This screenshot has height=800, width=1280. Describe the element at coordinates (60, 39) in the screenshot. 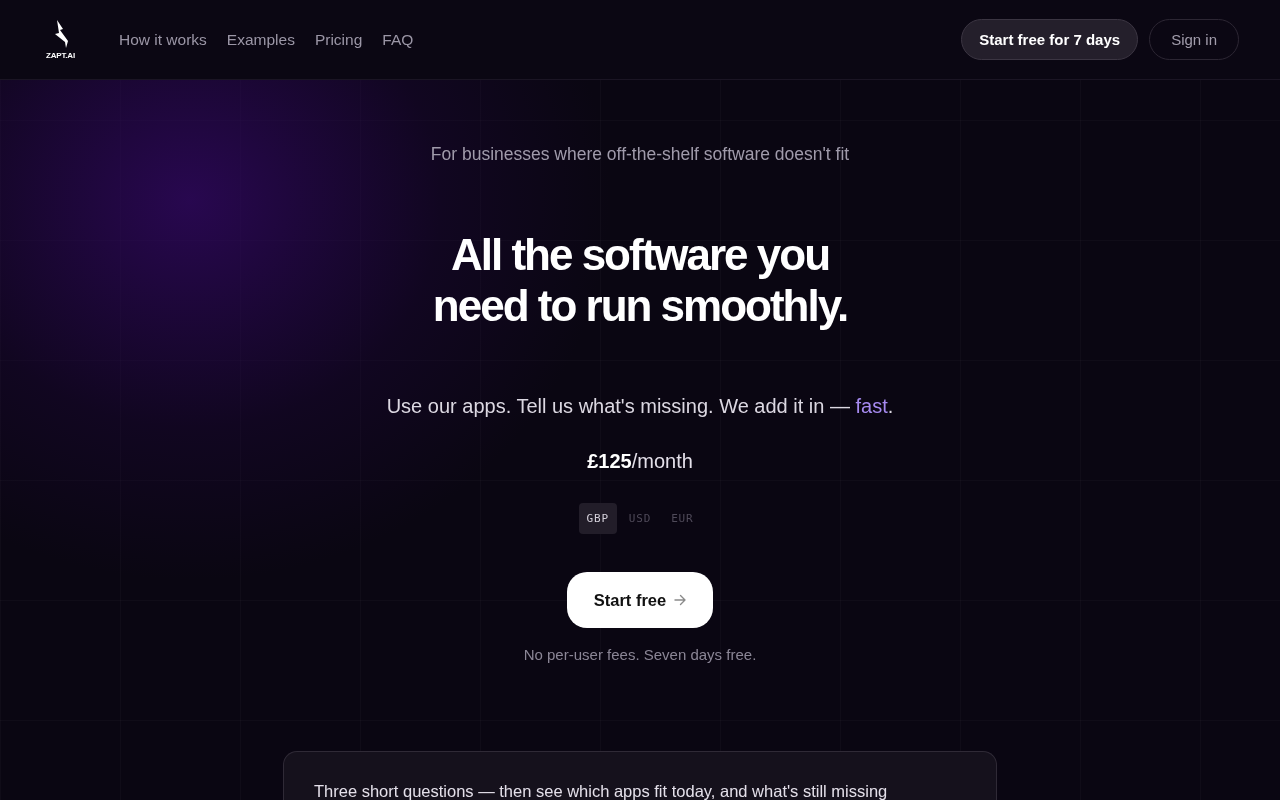

I see `logo-link: ZAPT.AI` at that location.